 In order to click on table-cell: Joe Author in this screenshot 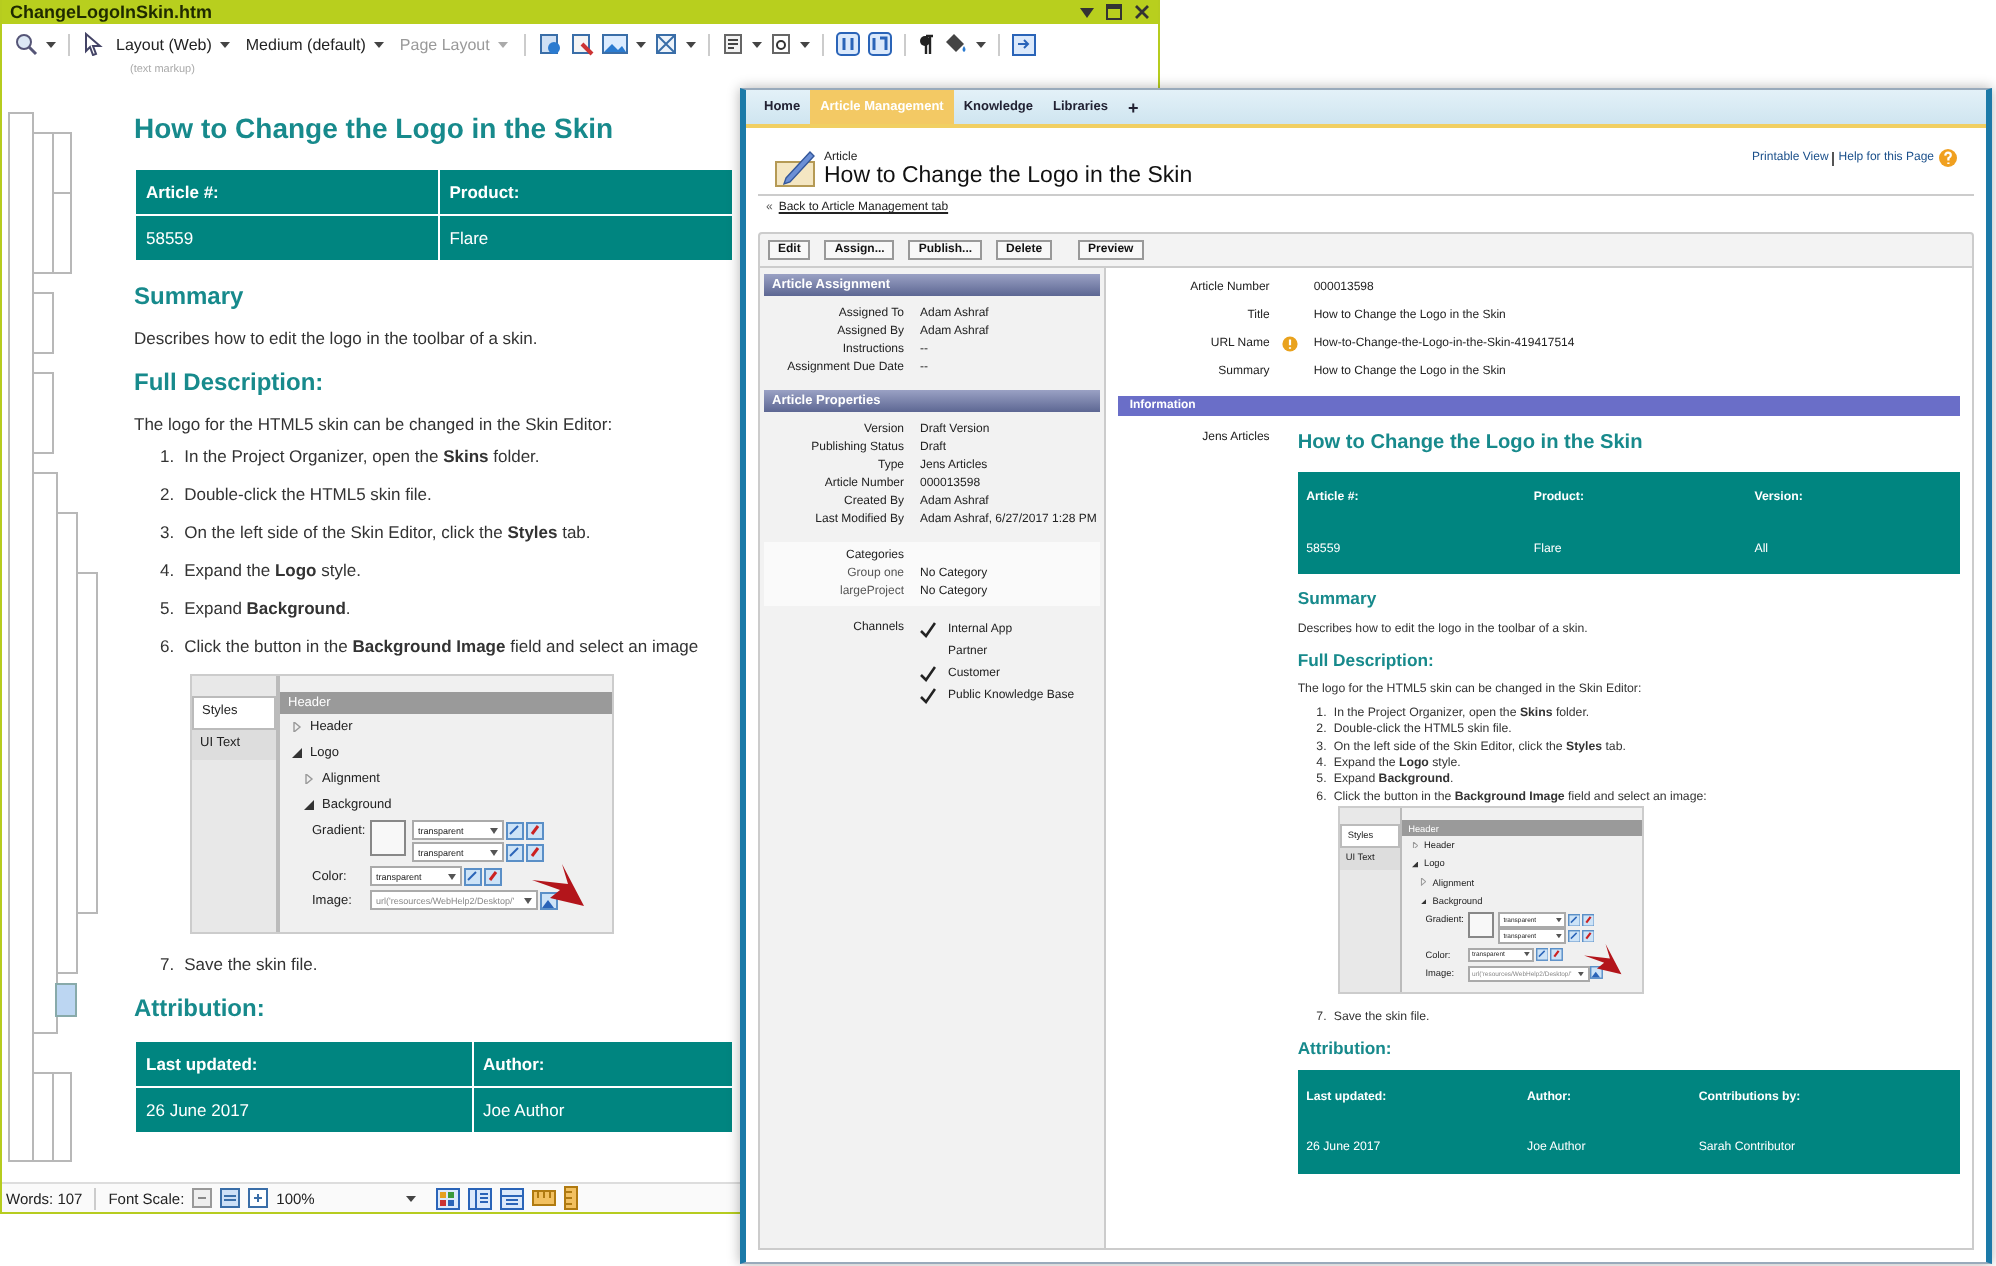, I will do `click(602, 1110)`.